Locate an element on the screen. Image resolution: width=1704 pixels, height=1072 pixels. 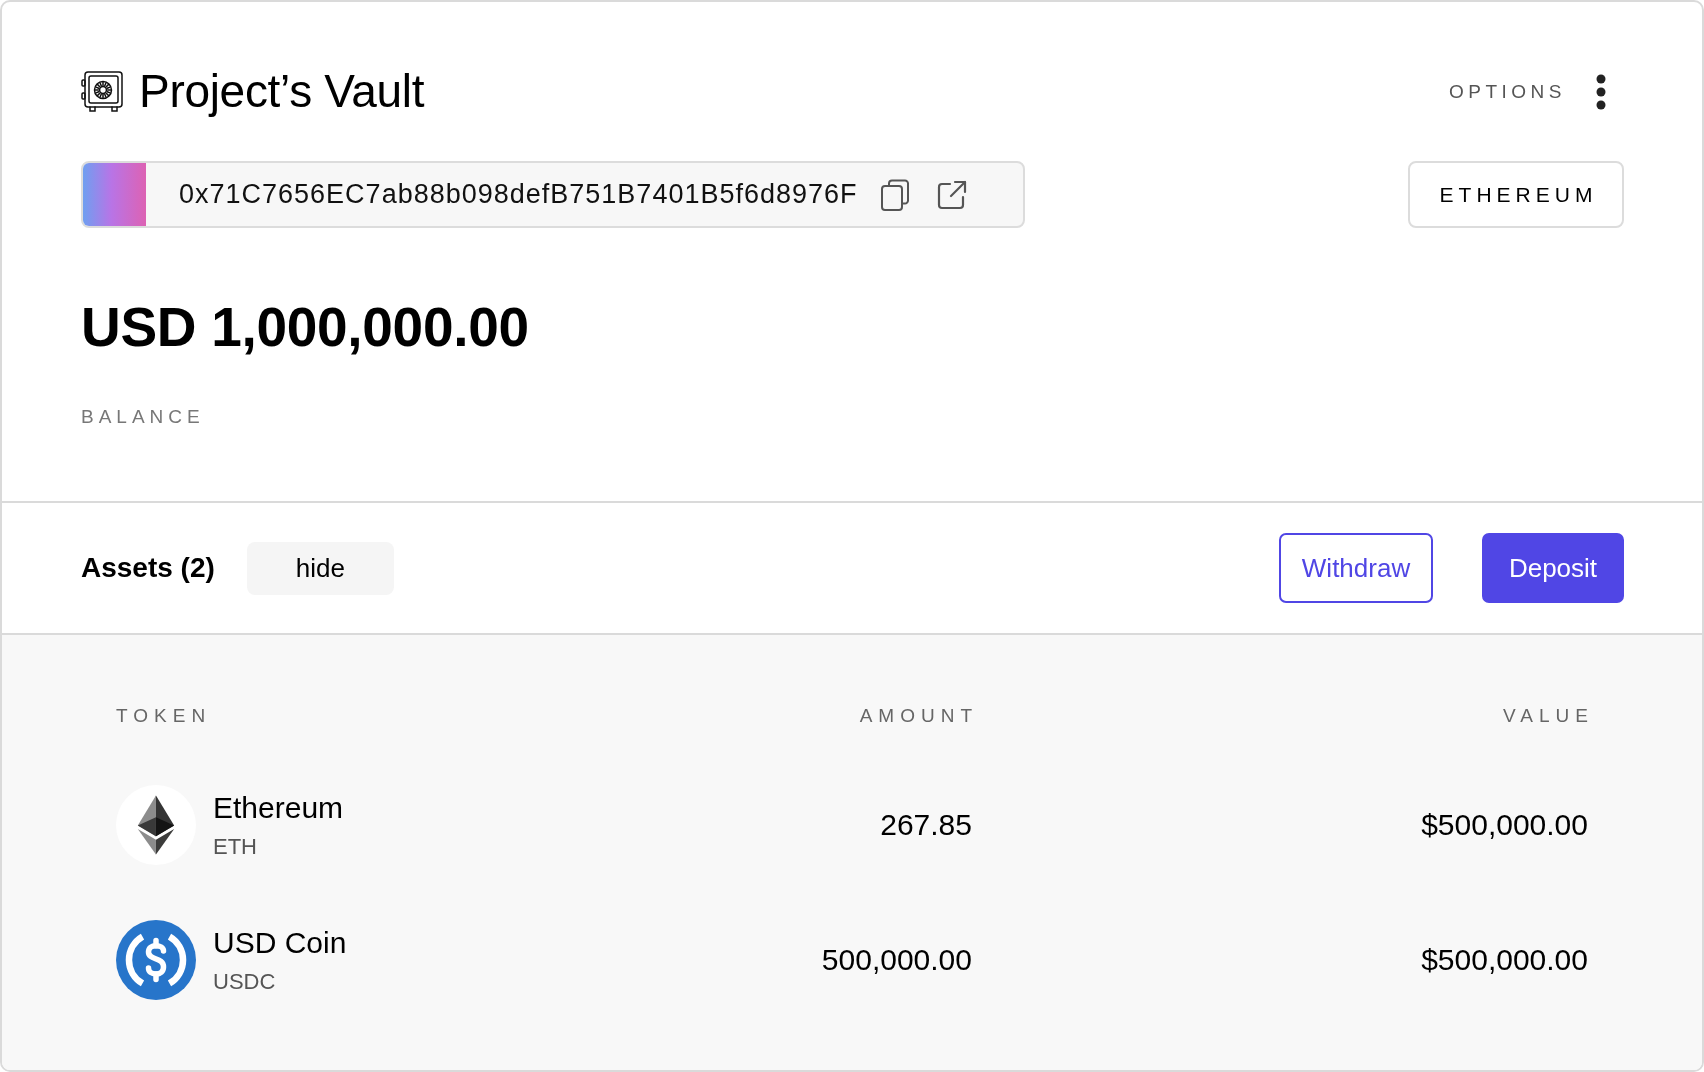
balance-label: BALANCE is located at coordinates (143, 417).